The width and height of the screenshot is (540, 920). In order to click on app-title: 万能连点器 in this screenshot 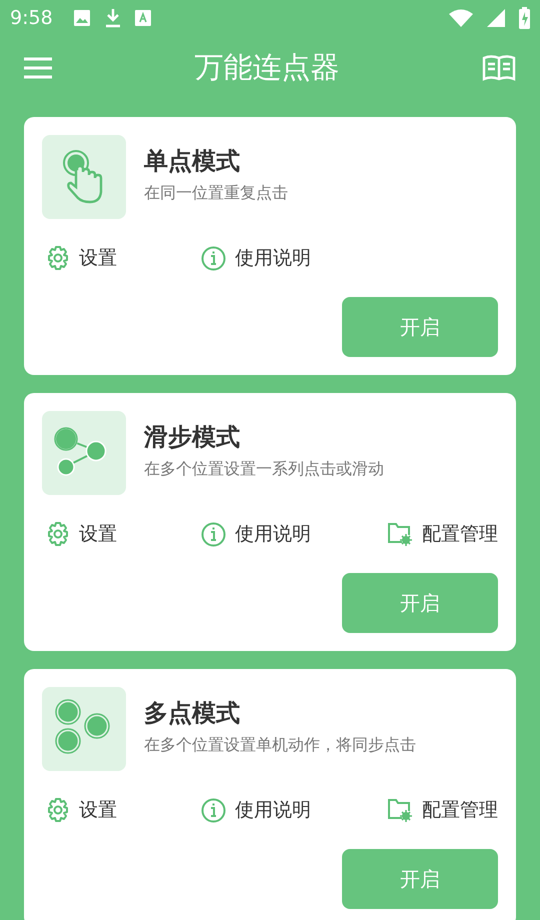, I will do `click(267, 67)`.